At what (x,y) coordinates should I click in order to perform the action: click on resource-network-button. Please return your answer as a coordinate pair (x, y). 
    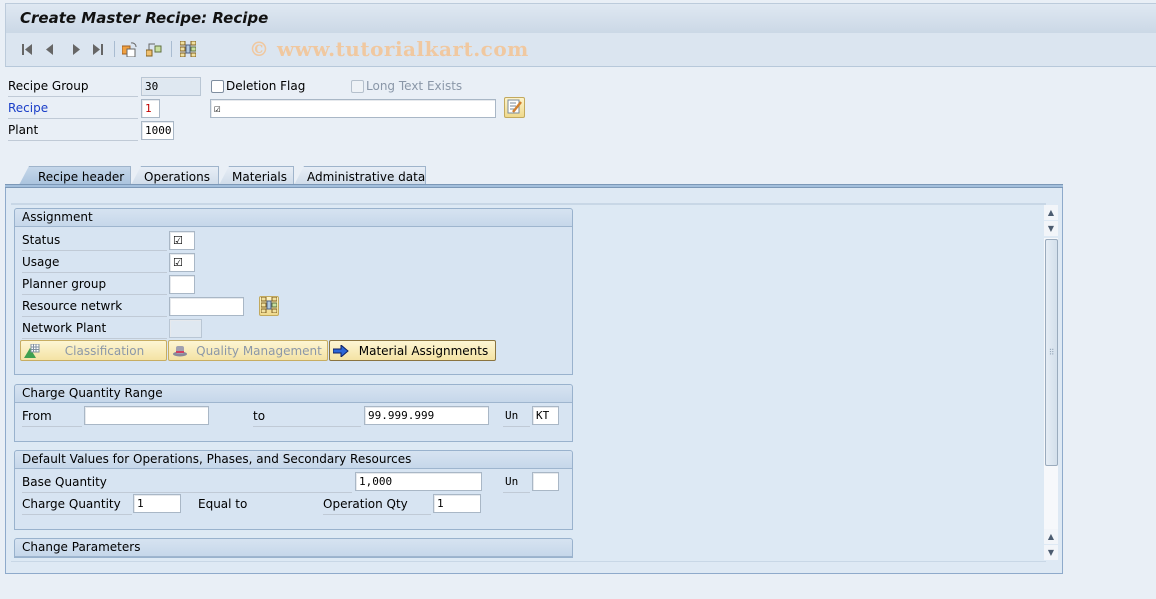
    Looking at the image, I should click on (269, 306).